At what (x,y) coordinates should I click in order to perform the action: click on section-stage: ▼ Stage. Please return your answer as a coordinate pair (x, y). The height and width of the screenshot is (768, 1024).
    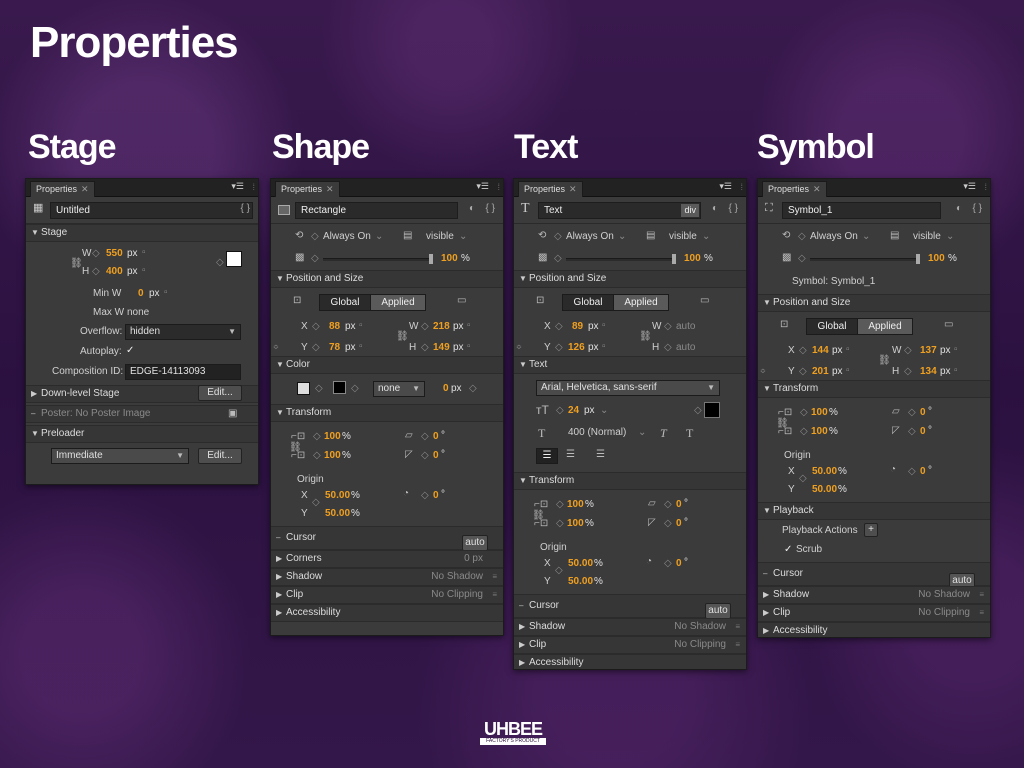
    Looking at the image, I should click on (142, 233).